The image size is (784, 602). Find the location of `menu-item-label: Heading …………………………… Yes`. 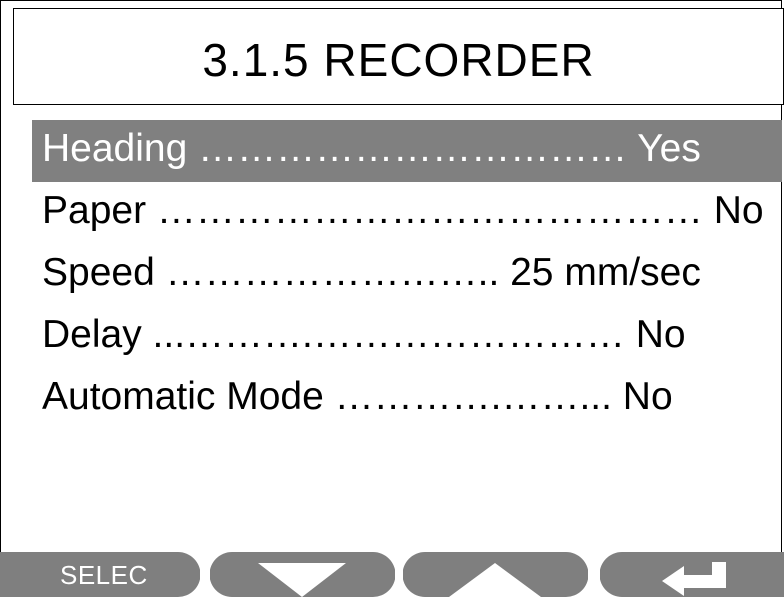

menu-item-label: Heading …………………………… Yes is located at coordinates (371, 148).